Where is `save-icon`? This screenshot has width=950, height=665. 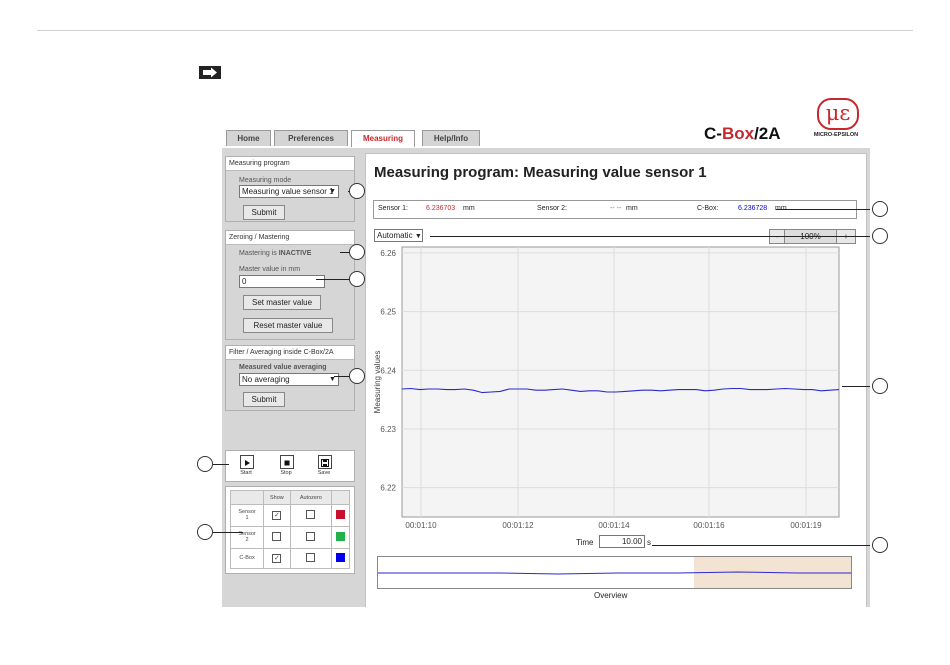
save-icon is located at coordinates (325, 463).